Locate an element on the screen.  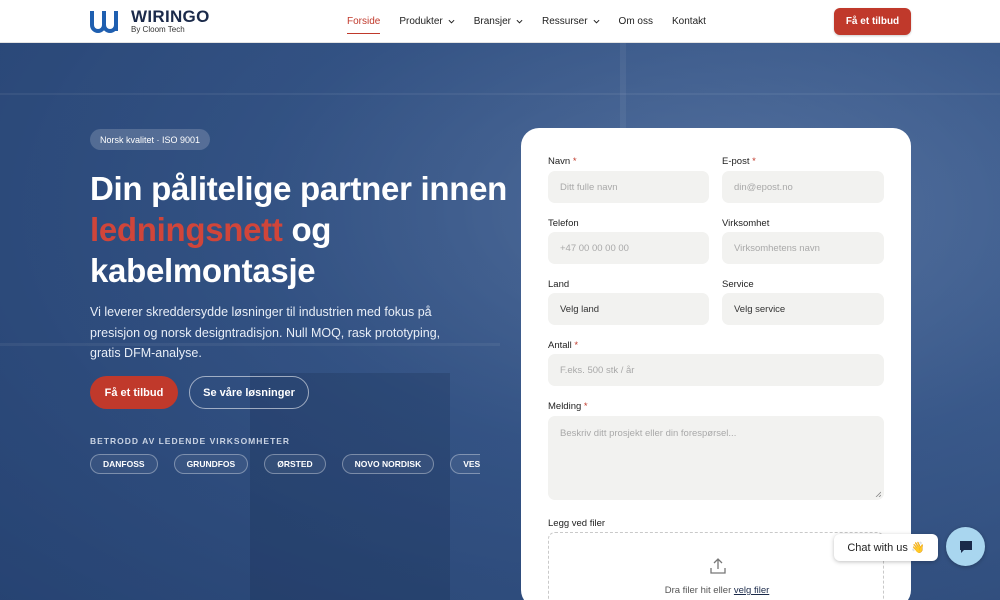
see-solutions-button: Se våre løsninger is located at coordinates (249, 392).